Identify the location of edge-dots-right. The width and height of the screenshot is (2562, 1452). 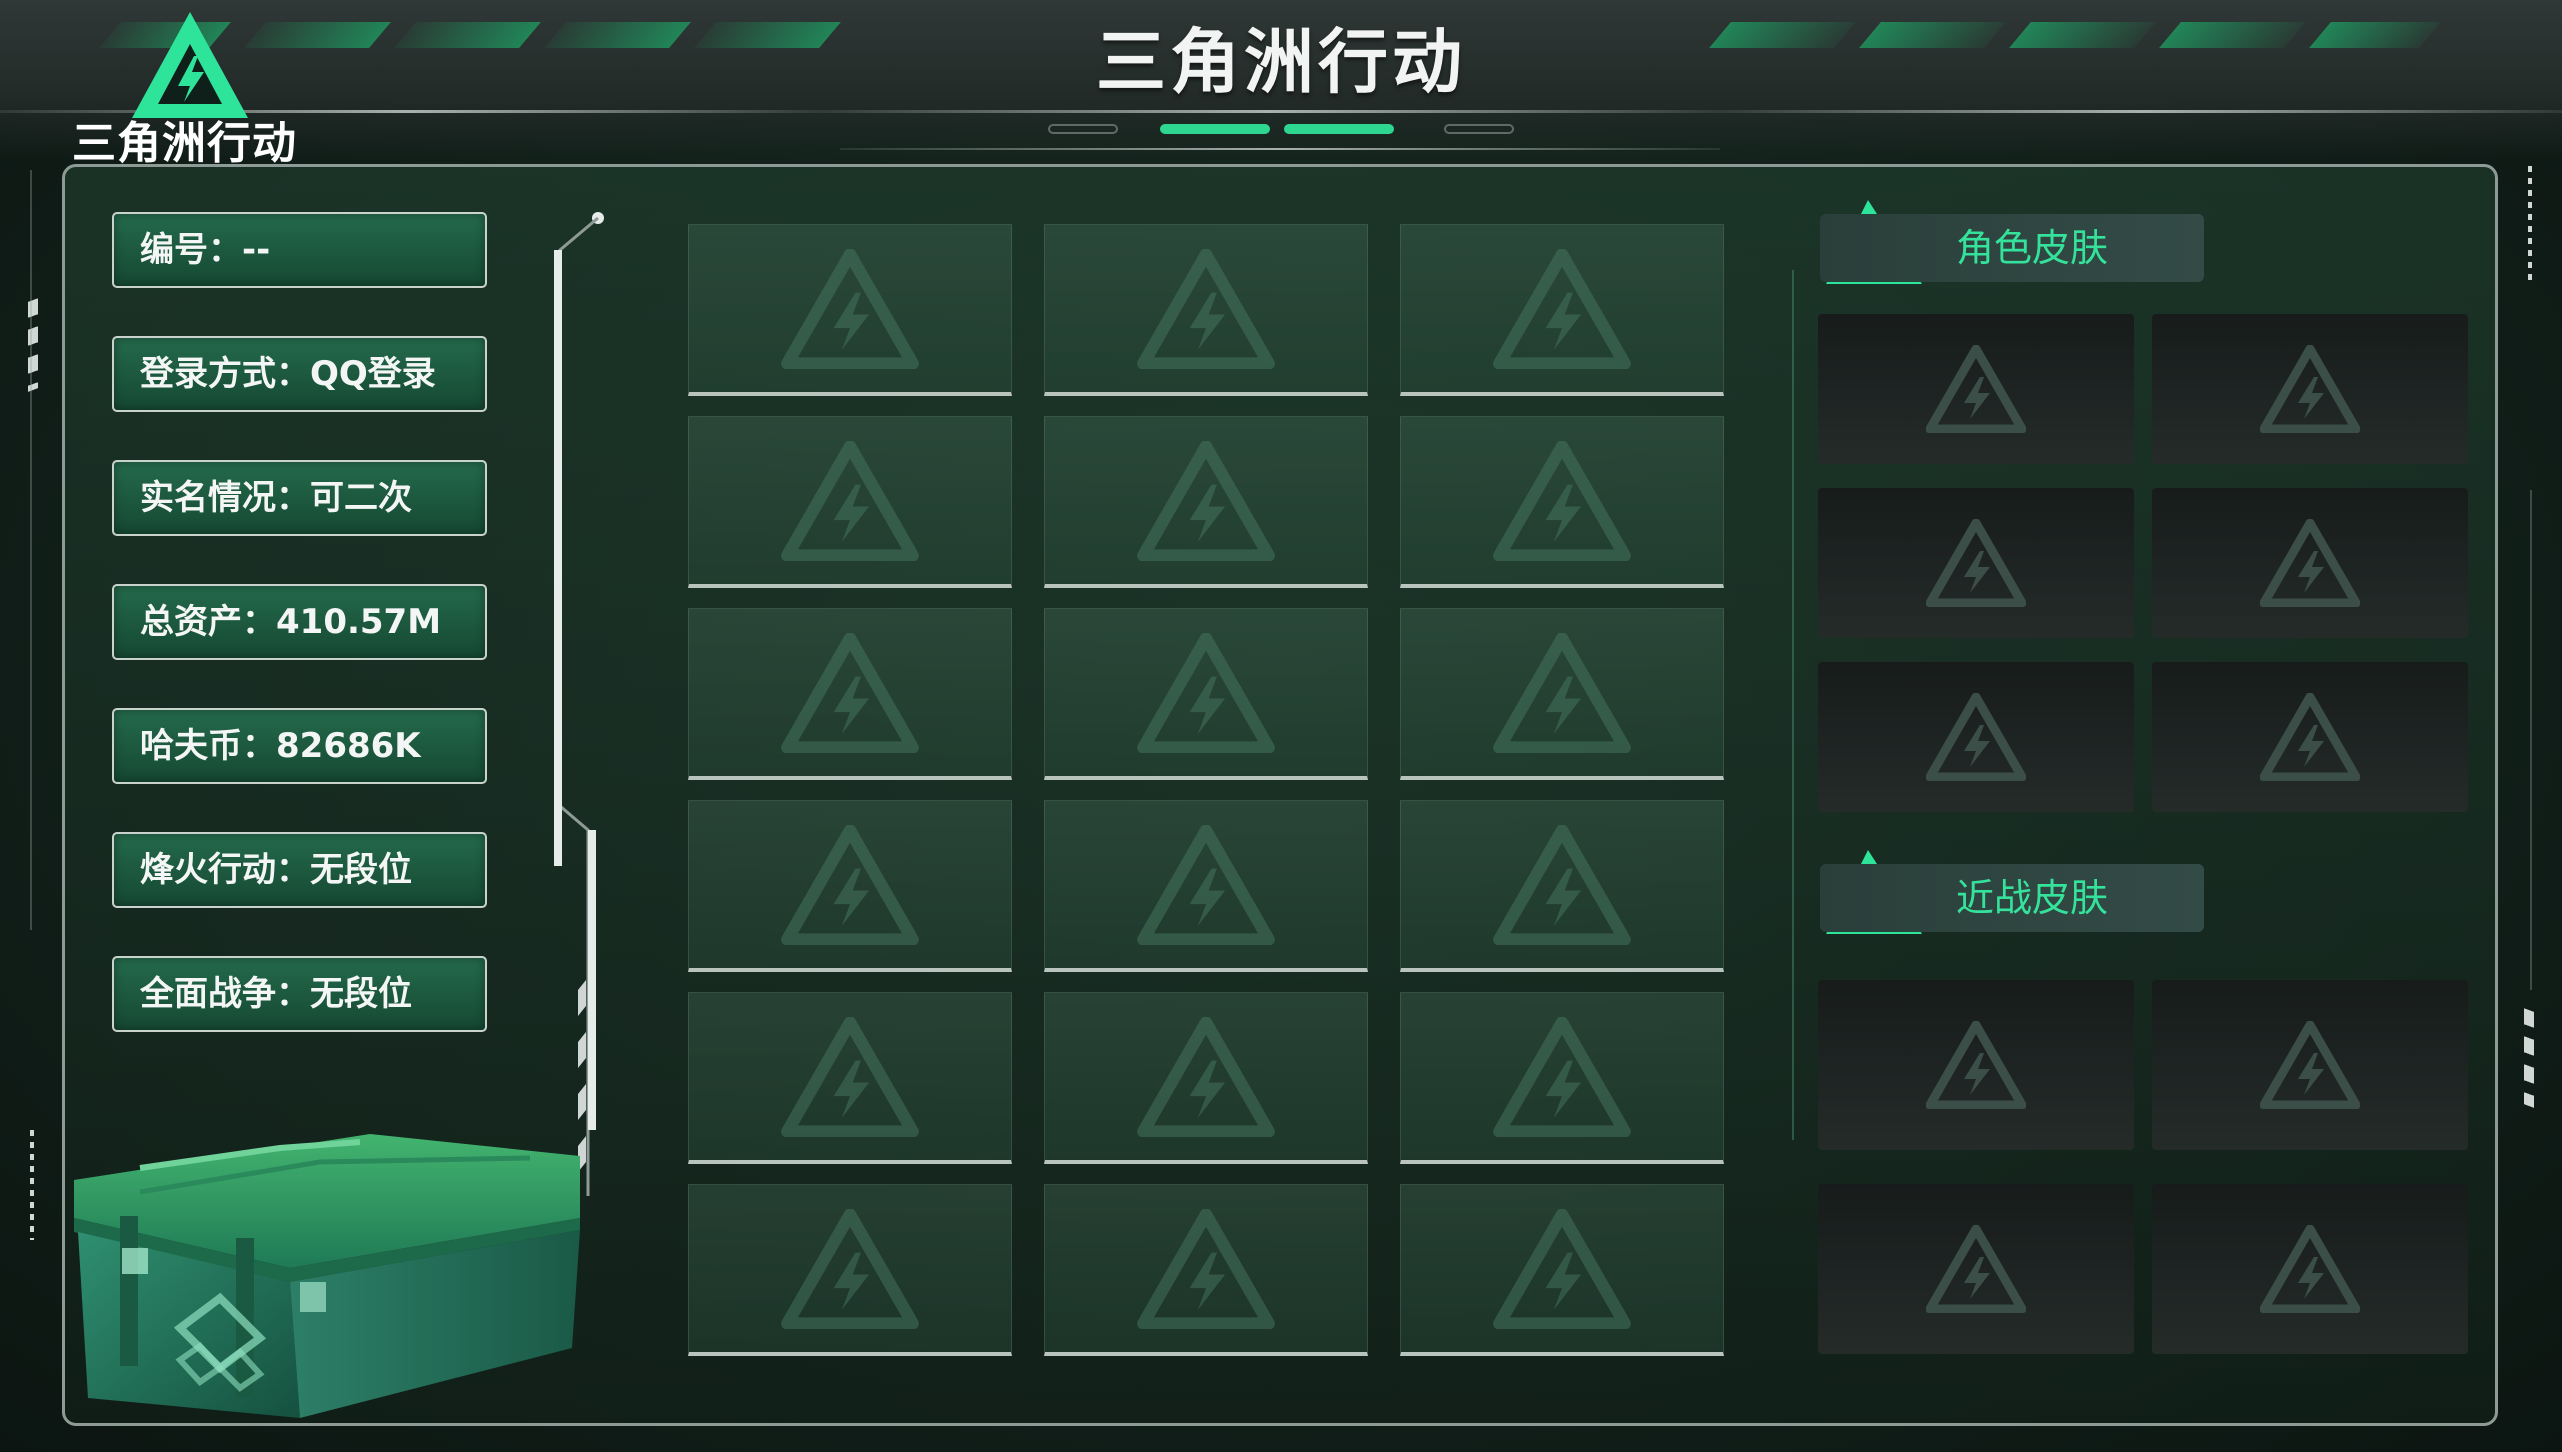
(2530, 224).